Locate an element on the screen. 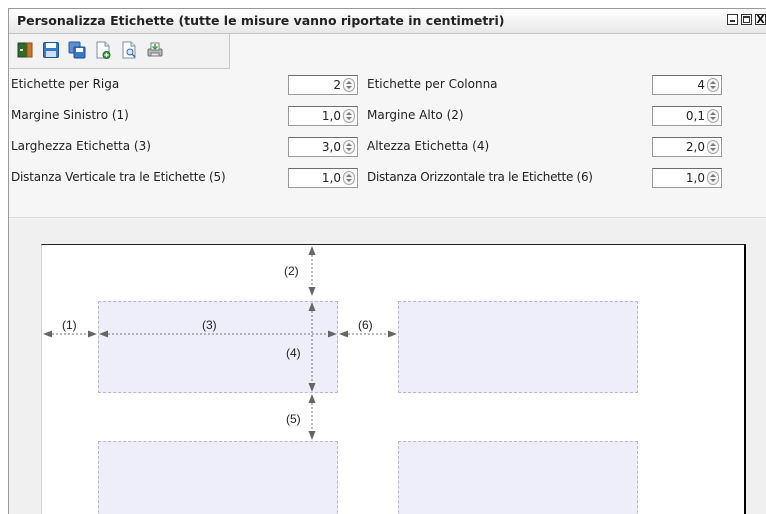 The height and width of the screenshot is (514, 766). etichette-per-colonna-spinner: 4 is located at coordinates (687, 85).